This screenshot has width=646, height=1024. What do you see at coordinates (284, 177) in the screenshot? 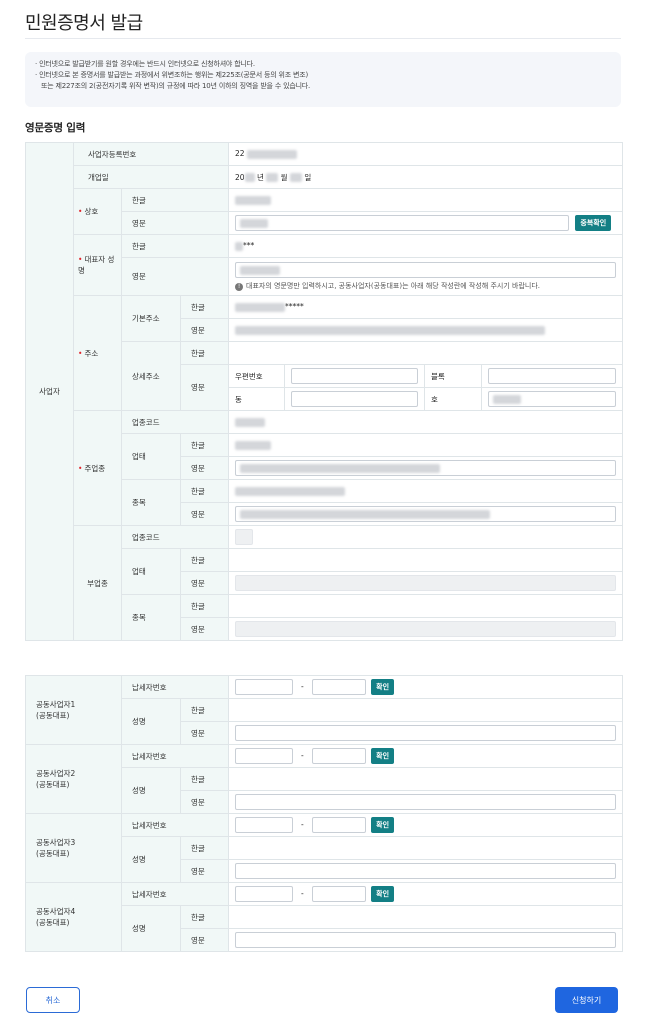
I see `open-date-month-unit: 월` at bounding box center [284, 177].